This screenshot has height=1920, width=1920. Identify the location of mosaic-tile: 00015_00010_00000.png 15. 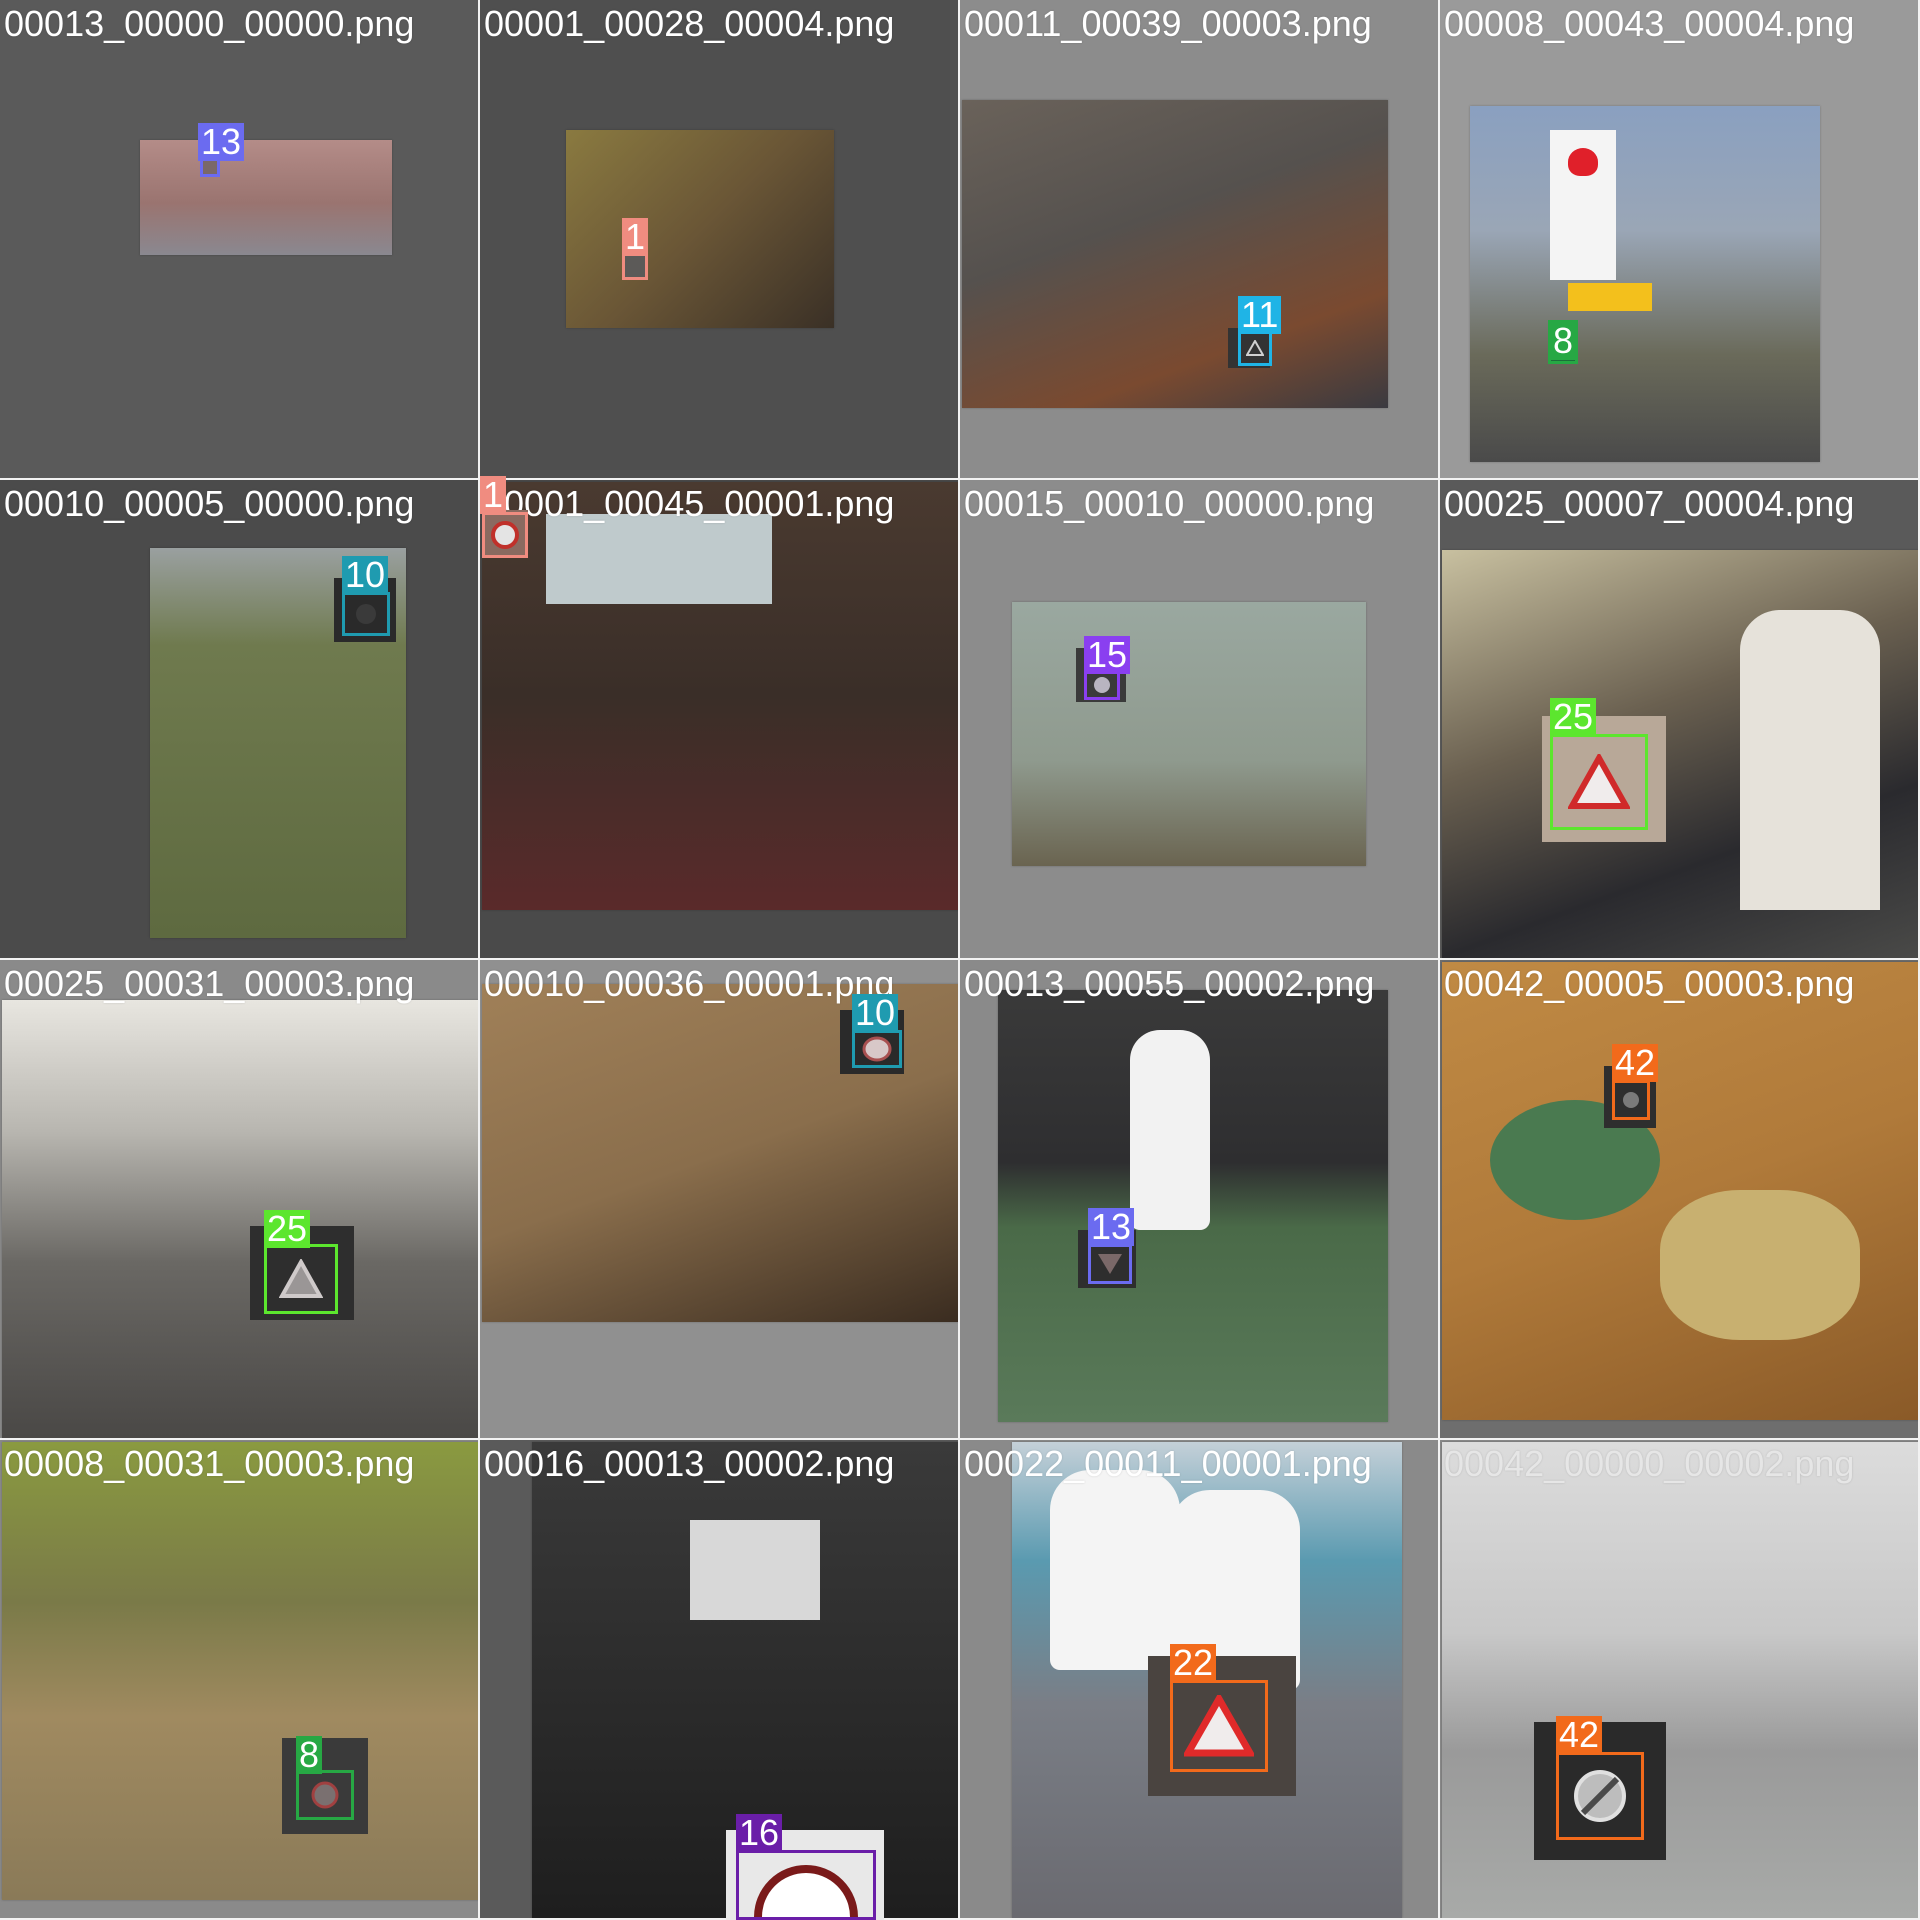
(1200, 720).